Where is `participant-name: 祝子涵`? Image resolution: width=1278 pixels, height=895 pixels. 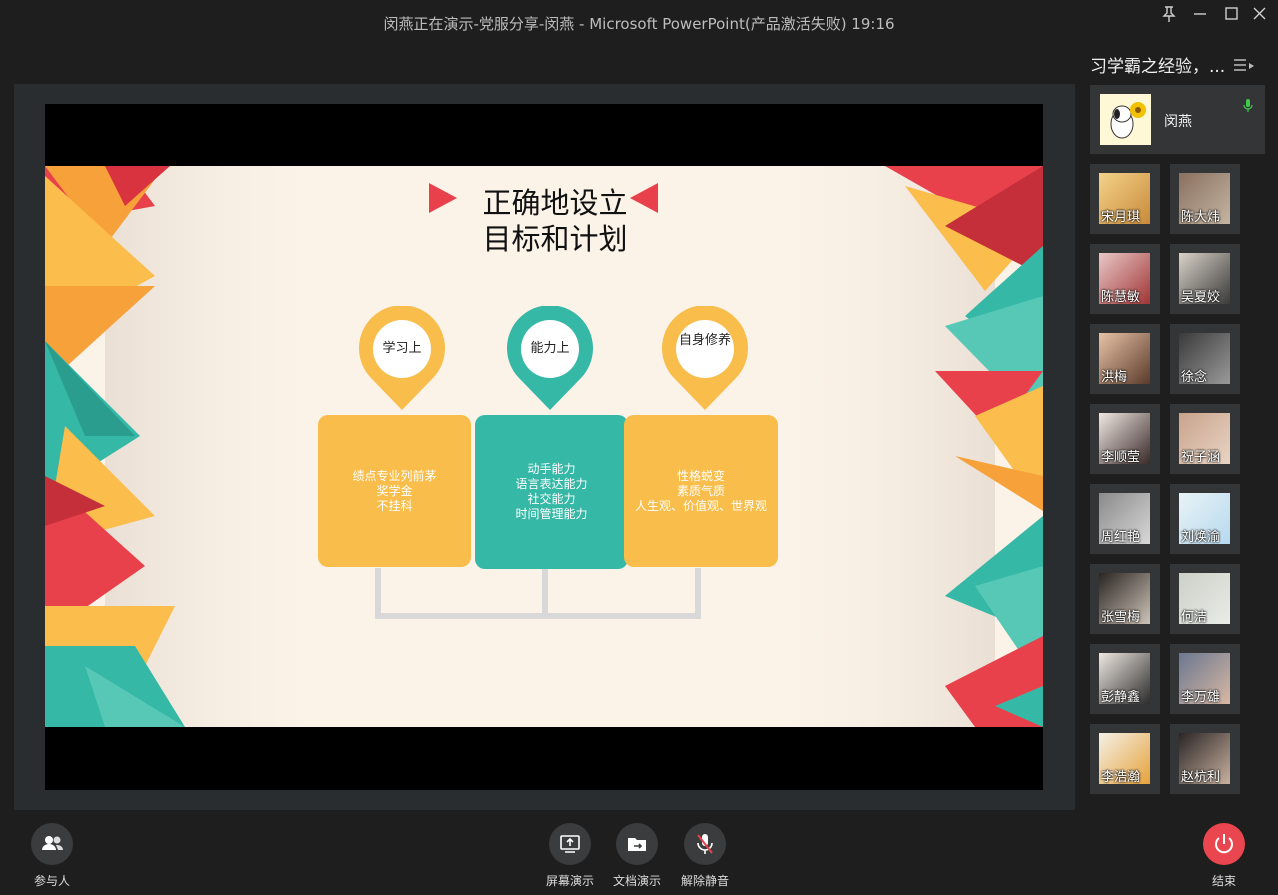
participant-name: 祝子涵 is located at coordinates (1201, 457).